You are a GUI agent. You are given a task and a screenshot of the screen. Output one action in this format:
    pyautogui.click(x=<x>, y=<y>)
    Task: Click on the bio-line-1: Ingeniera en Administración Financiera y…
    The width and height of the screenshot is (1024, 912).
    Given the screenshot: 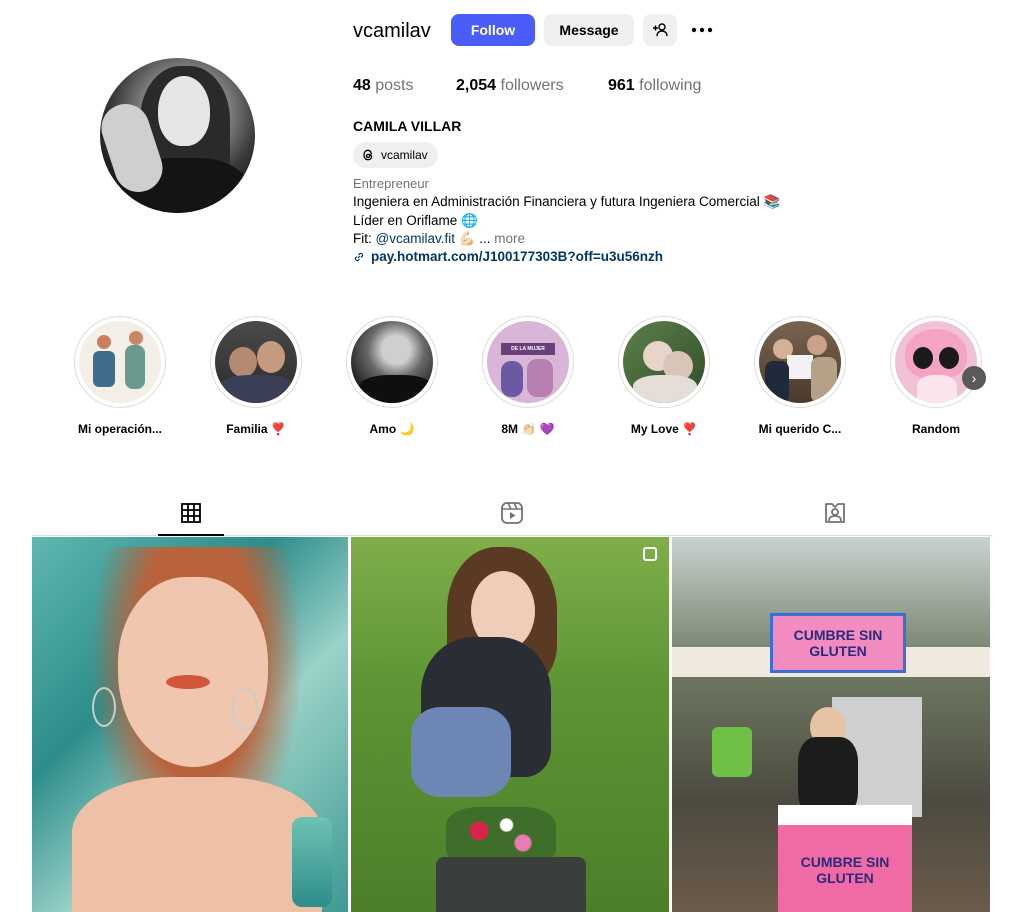 What is the action you would take?
    pyautogui.click(x=567, y=201)
    